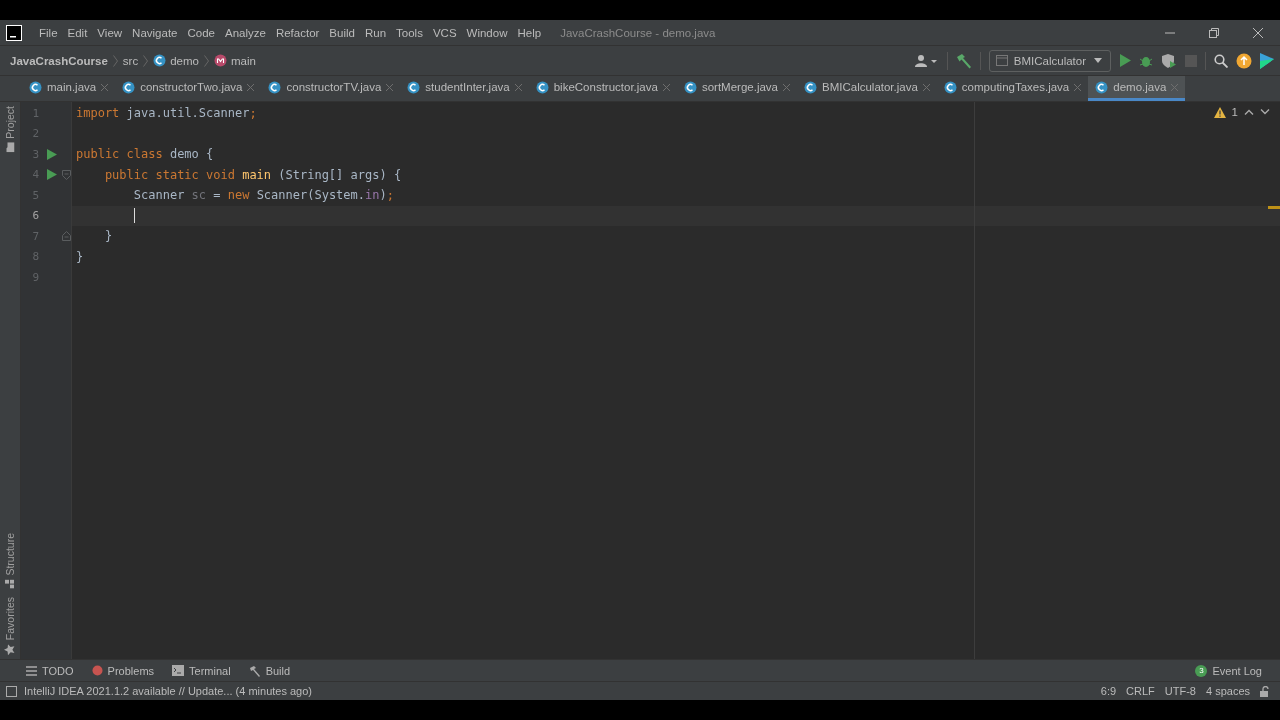 Image resolution: width=1280 pixels, height=720 pixels. What do you see at coordinates (736, 88) in the screenshot?
I see `editor-tab: sortMerge.java` at bounding box center [736, 88].